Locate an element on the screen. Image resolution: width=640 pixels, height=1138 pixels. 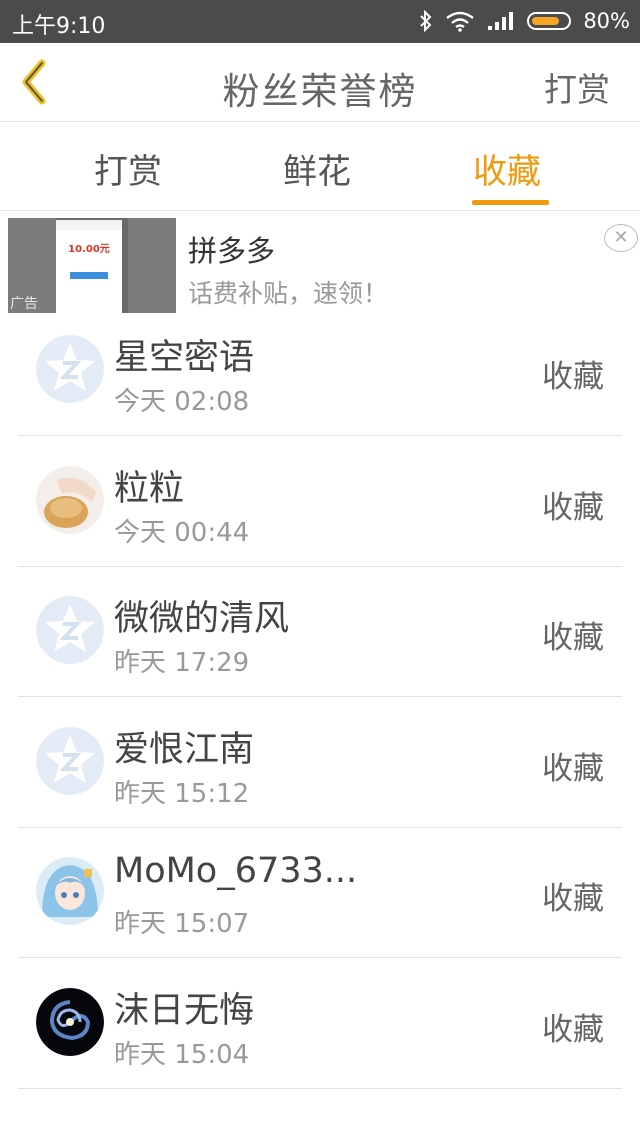
battery-icon is located at coordinates (549, 21).